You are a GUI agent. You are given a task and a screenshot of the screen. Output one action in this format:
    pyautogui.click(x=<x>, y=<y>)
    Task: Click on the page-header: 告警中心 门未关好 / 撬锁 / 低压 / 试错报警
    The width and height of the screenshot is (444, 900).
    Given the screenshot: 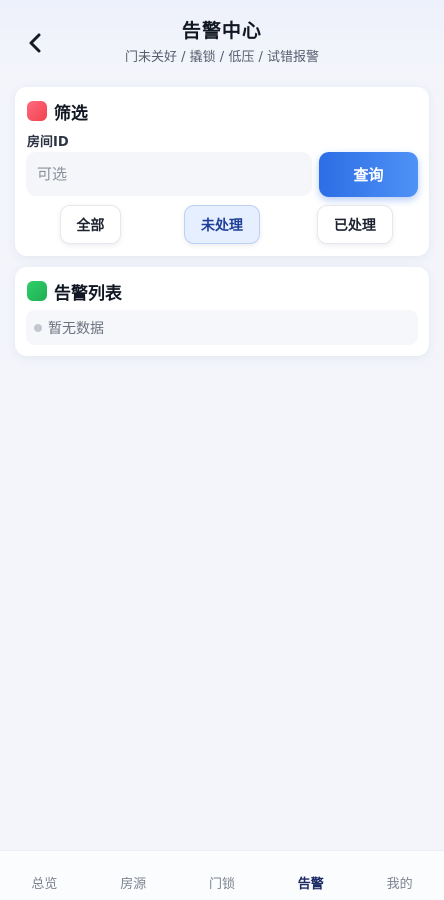 What is the action you would take?
    pyautogui.click(x=222, y=40)
    